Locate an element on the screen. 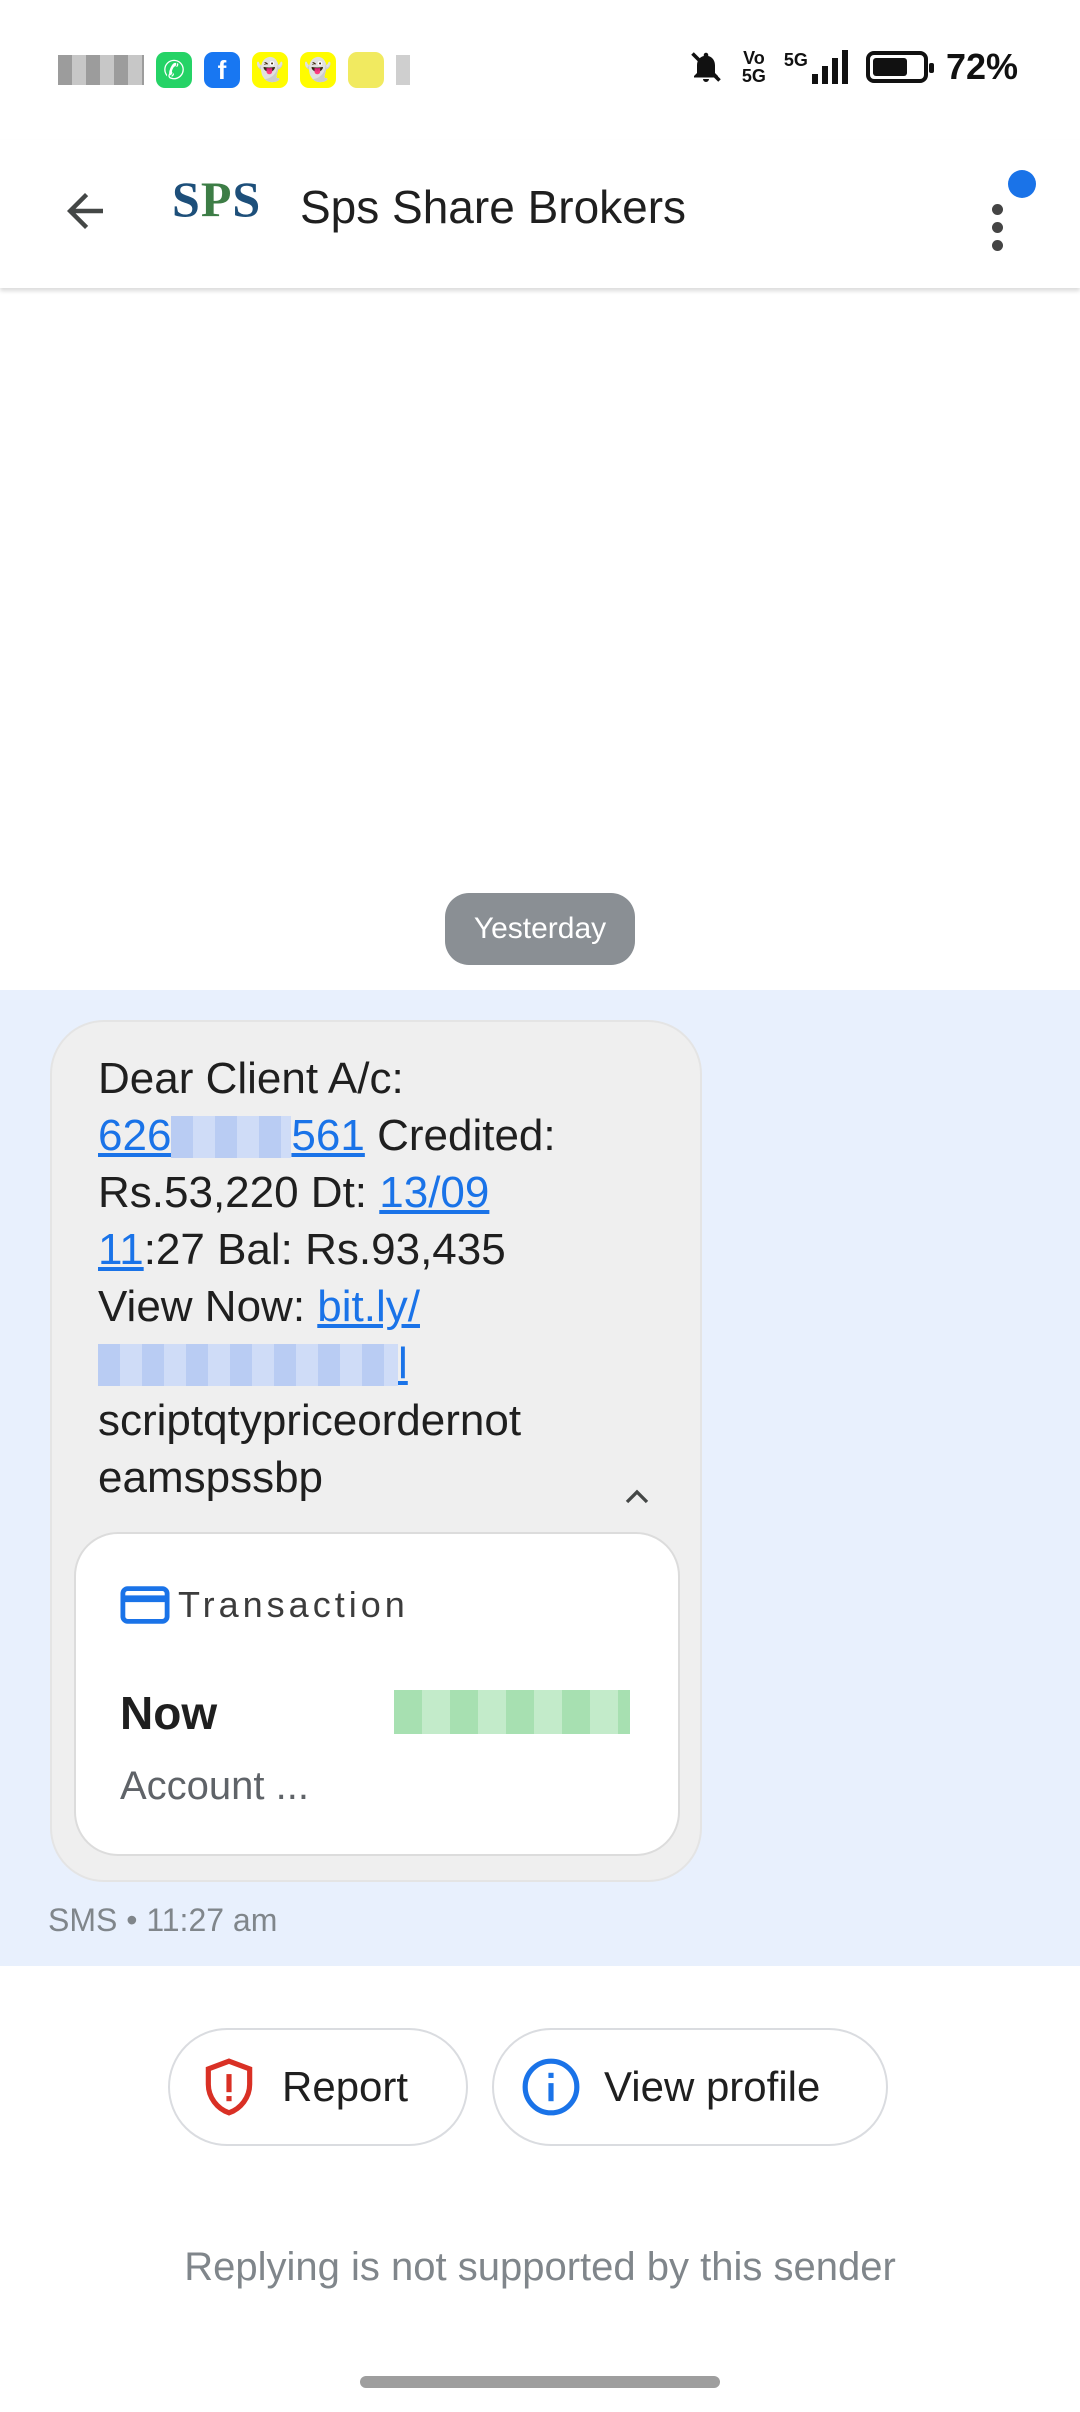 The height and width of the screenshot is (2412, 1080). signal-bars-icon is located at coordinates (829, 67).